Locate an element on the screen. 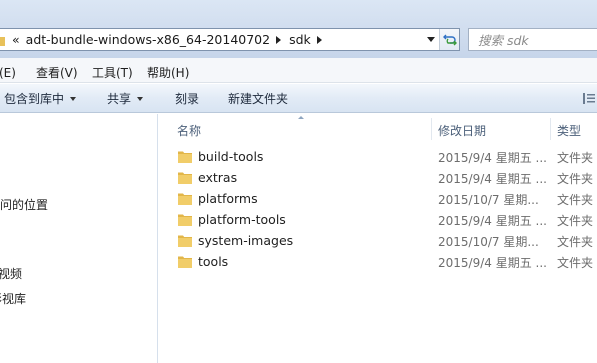 Image resolution: width=597 pixels, height=363 pixels. file-row: platforms 2015/10/7 星期... 文件夹 is located at coordinates (378, 198).